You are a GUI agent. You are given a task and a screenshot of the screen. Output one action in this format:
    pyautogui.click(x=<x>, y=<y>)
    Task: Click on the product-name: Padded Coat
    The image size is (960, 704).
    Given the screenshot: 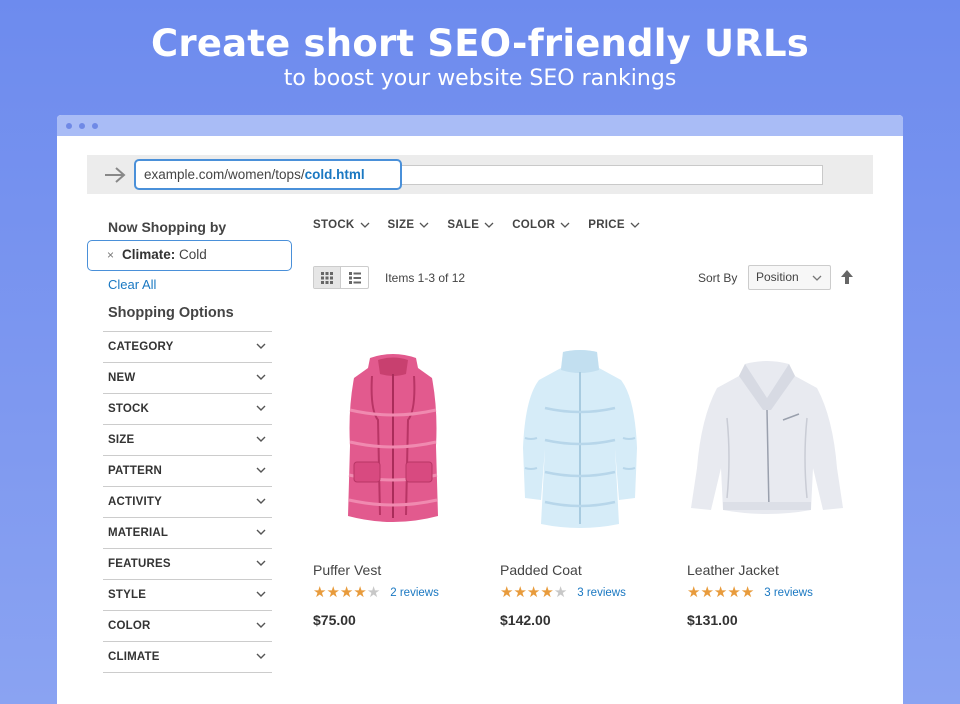 What is the action you would take?
    pyautogui.click(x=541, y=570)
    